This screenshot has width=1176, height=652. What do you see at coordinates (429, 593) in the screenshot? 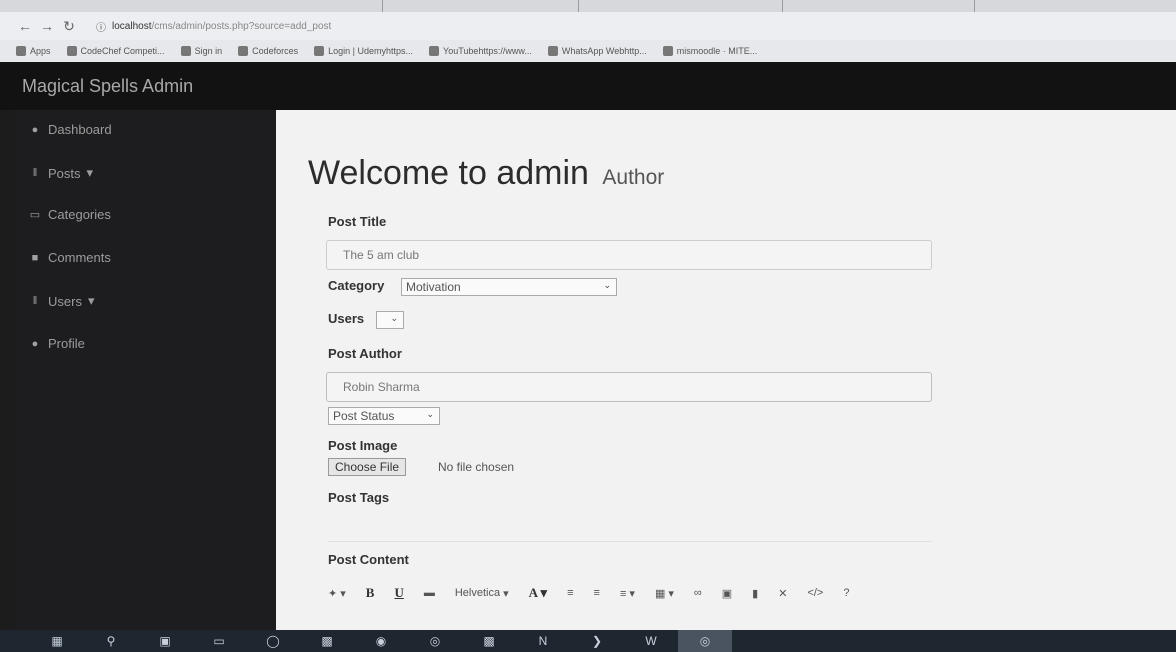
I see `eraser-icon: ▬` at bounding box center [429, 593].